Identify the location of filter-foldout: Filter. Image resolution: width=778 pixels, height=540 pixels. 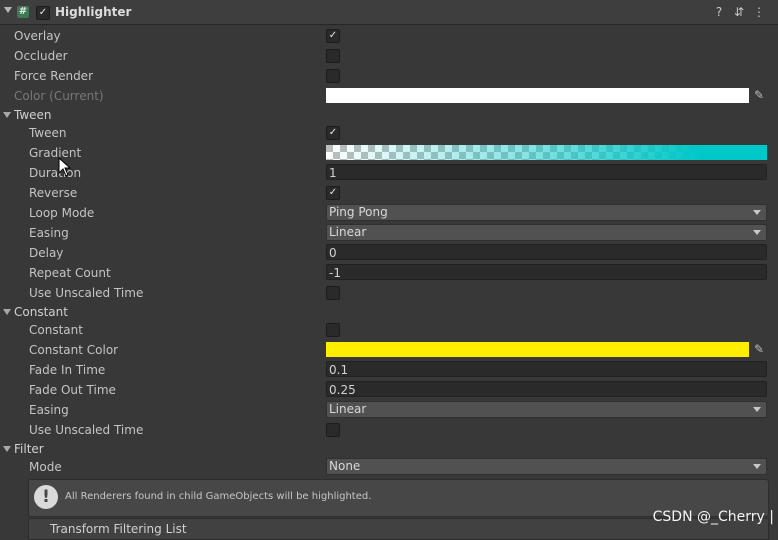
(389, 449).